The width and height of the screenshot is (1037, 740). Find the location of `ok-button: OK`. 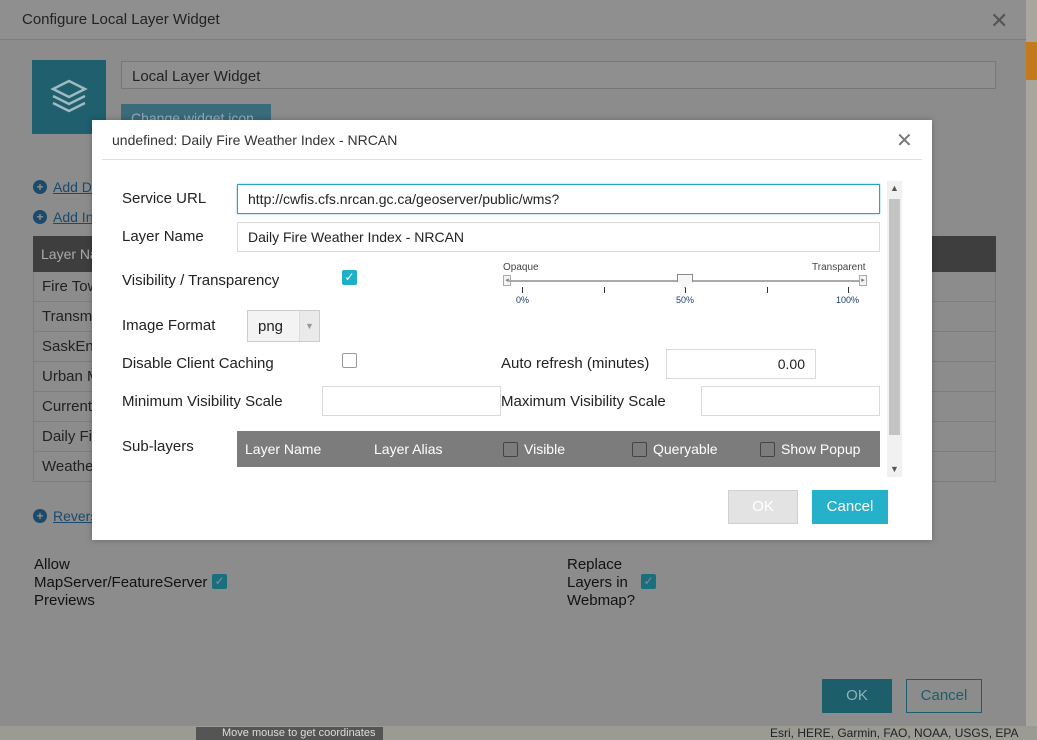

ok-button: OK is located at coordinates (857, 696).